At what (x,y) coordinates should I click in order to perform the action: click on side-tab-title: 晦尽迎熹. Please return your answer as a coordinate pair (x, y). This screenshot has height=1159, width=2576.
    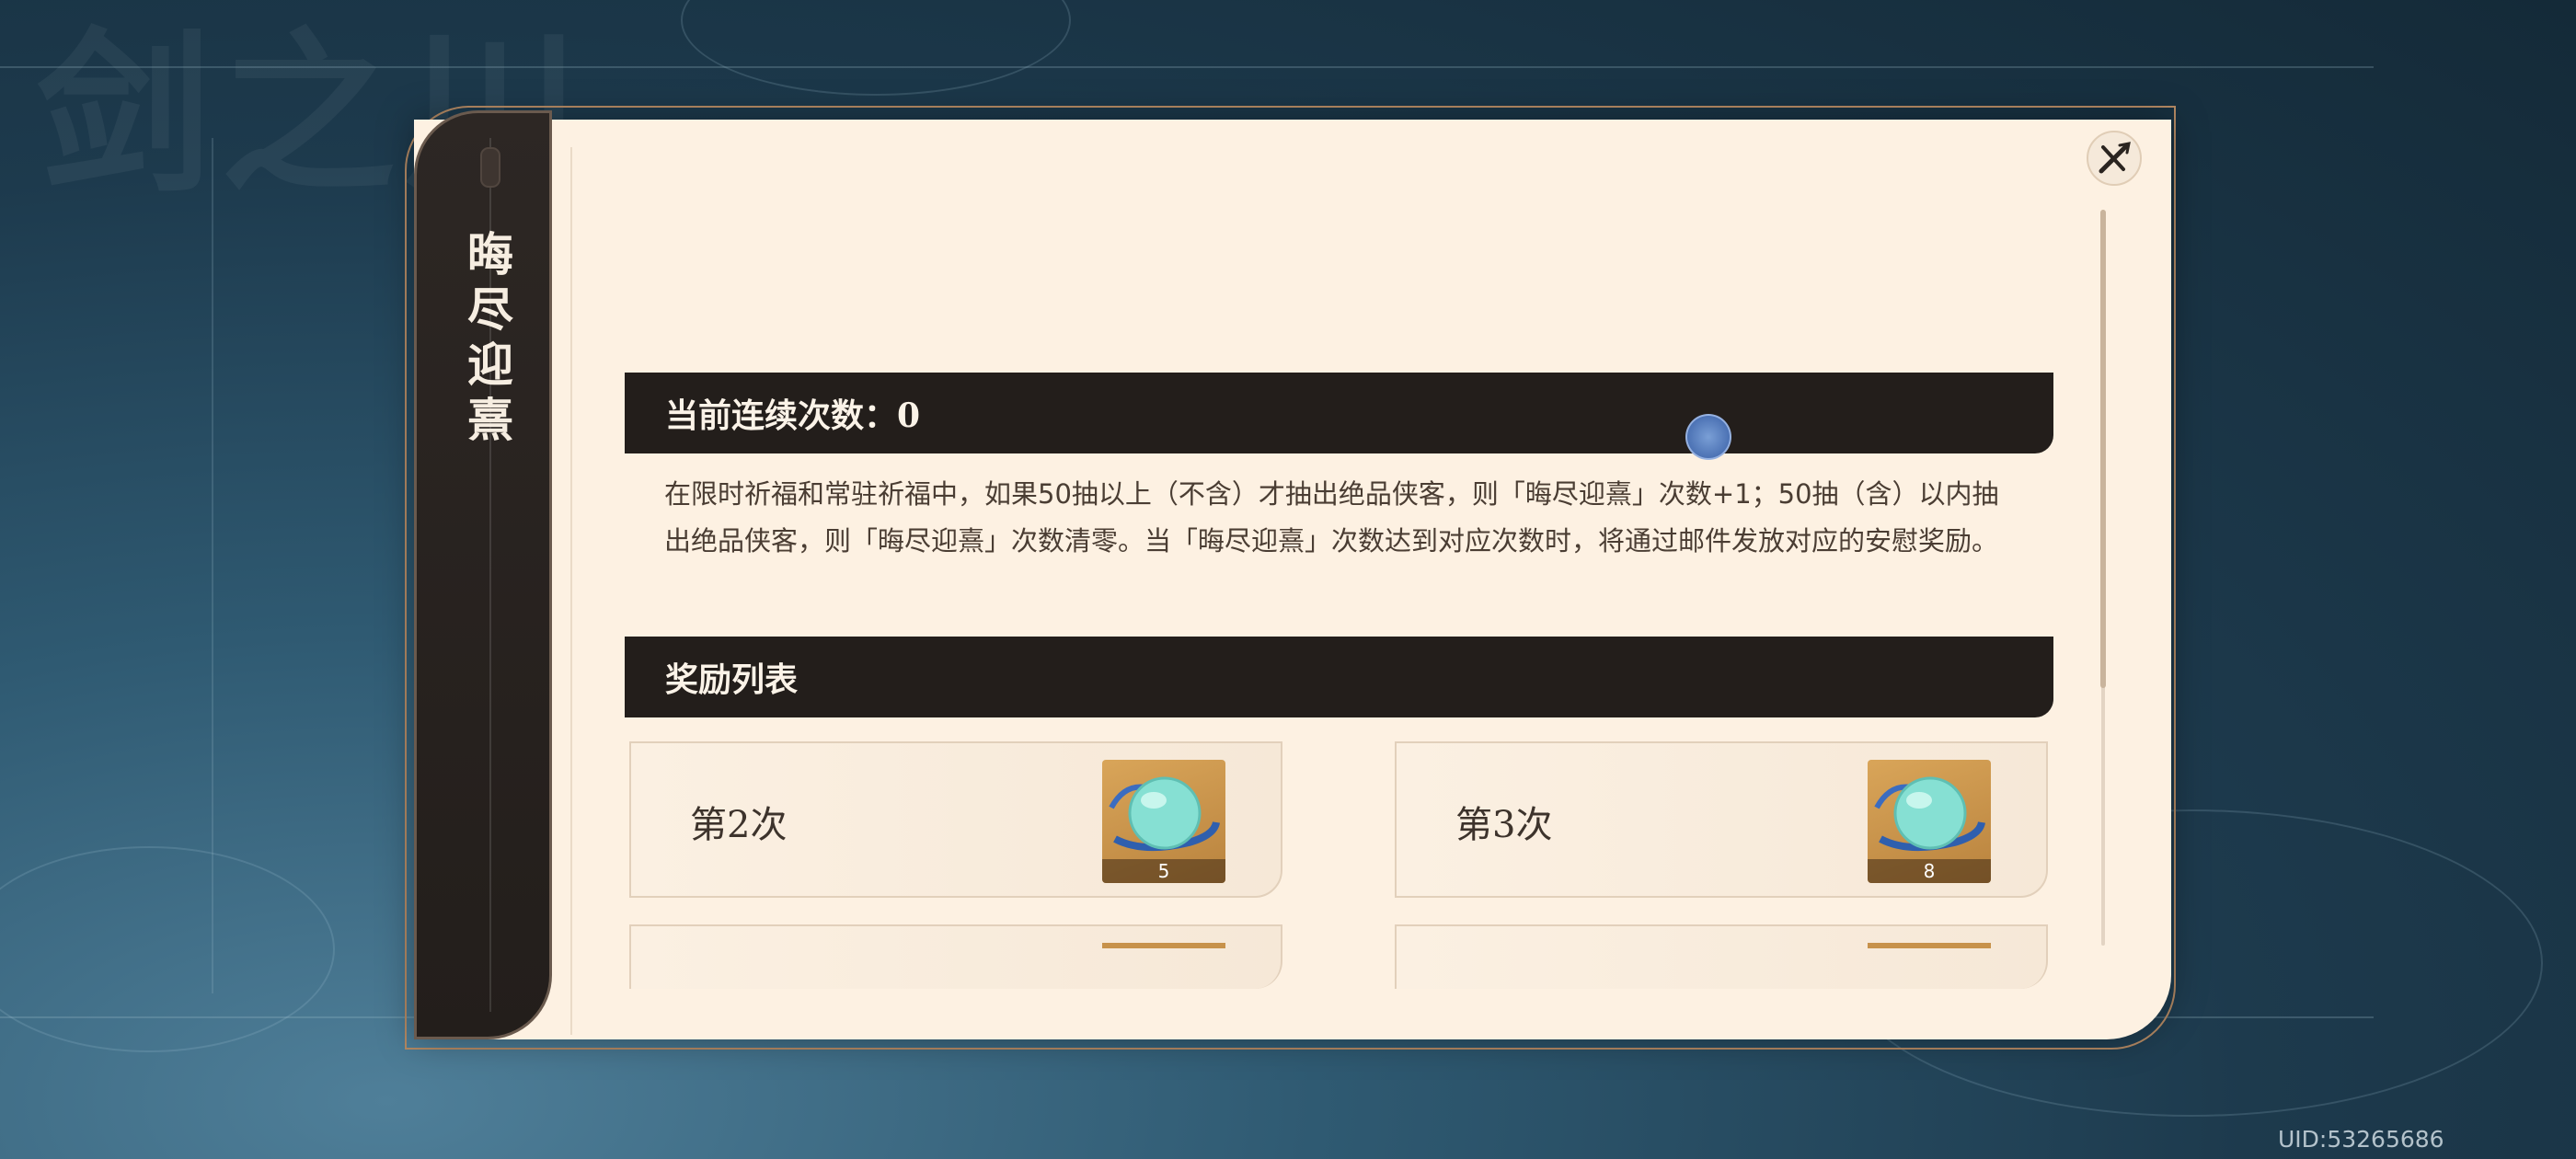
    Looking at the image, I should click on (487, 340).